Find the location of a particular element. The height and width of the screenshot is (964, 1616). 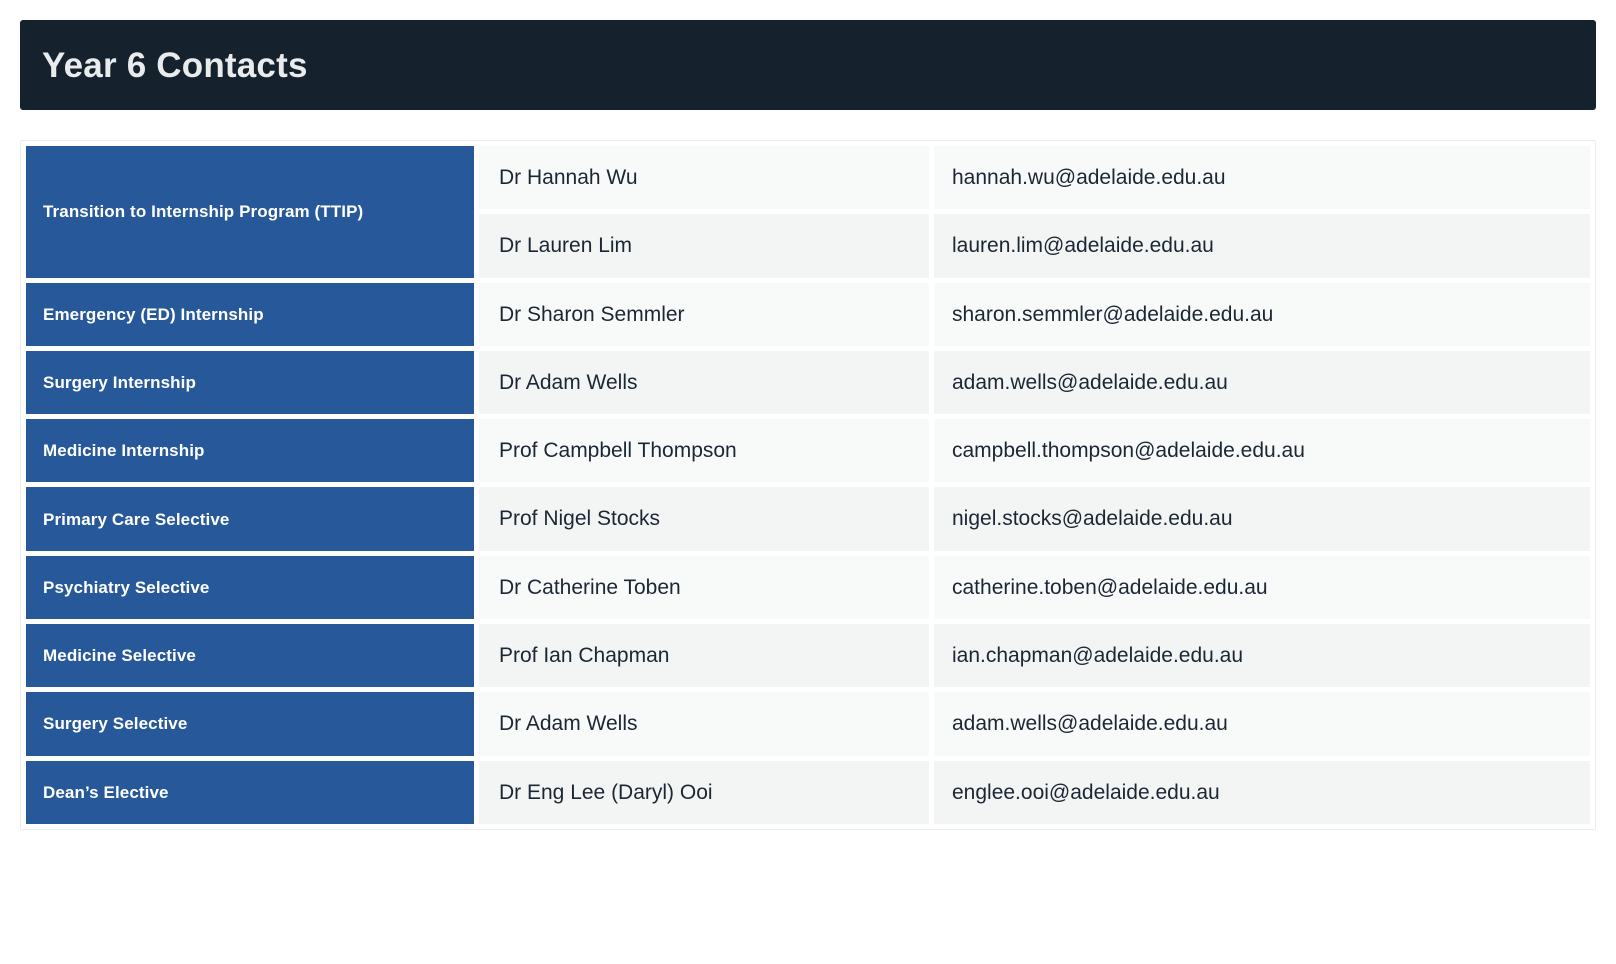

contact-email-cell: lauren.lim@adelaide.edu.au is located at coordinates (1262, 246).